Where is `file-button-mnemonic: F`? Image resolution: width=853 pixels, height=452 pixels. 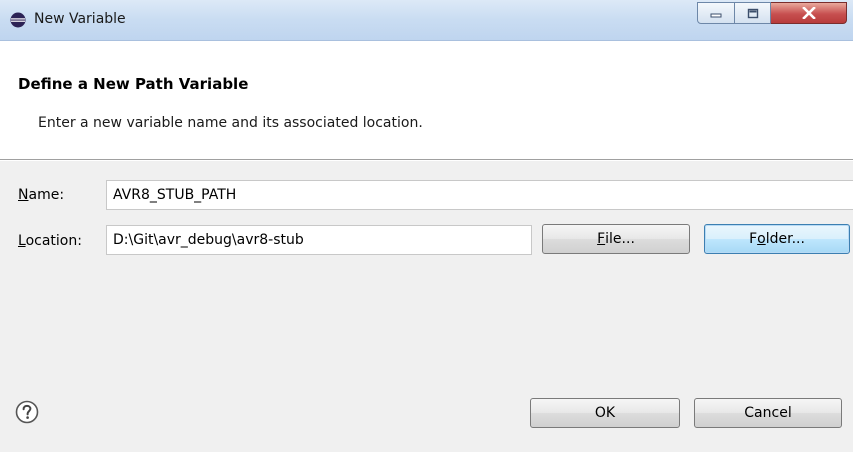 file-button-mnemonic: F is located at coordinates (601, 239).